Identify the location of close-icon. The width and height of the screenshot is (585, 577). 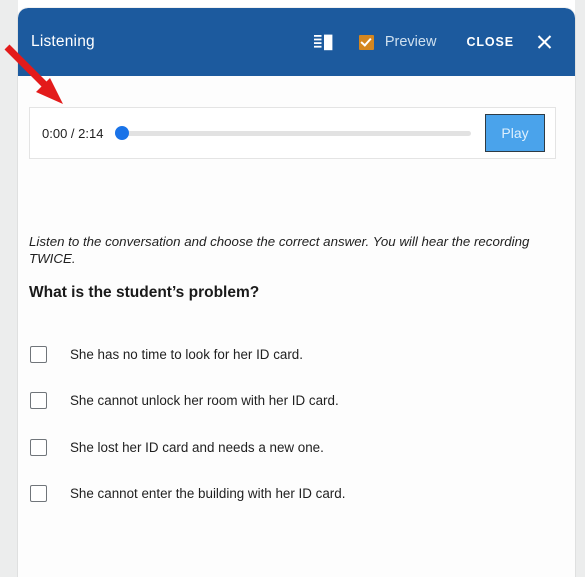
(544, 42).